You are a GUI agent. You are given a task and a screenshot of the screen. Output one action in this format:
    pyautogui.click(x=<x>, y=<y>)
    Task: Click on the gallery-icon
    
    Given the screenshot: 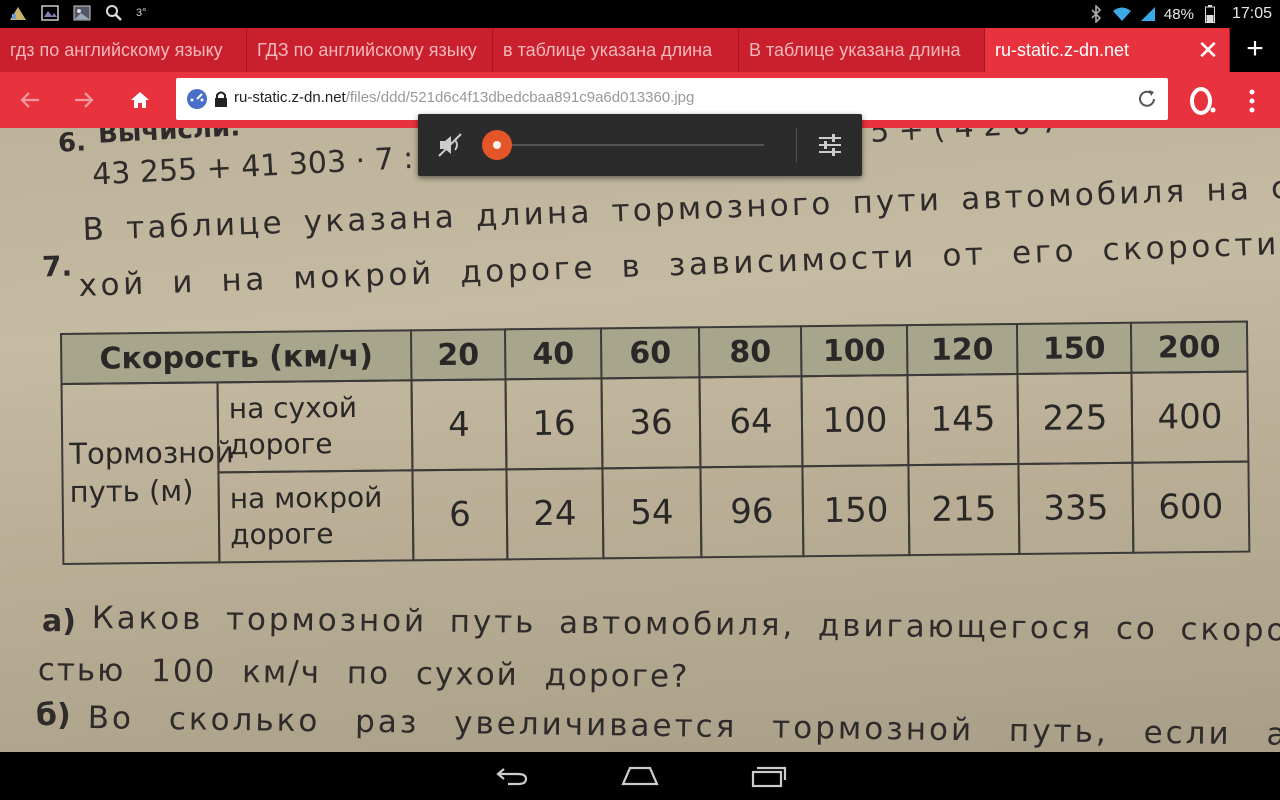 What is the action you would take?
    pyautogui.click(x=82, y=13)
    